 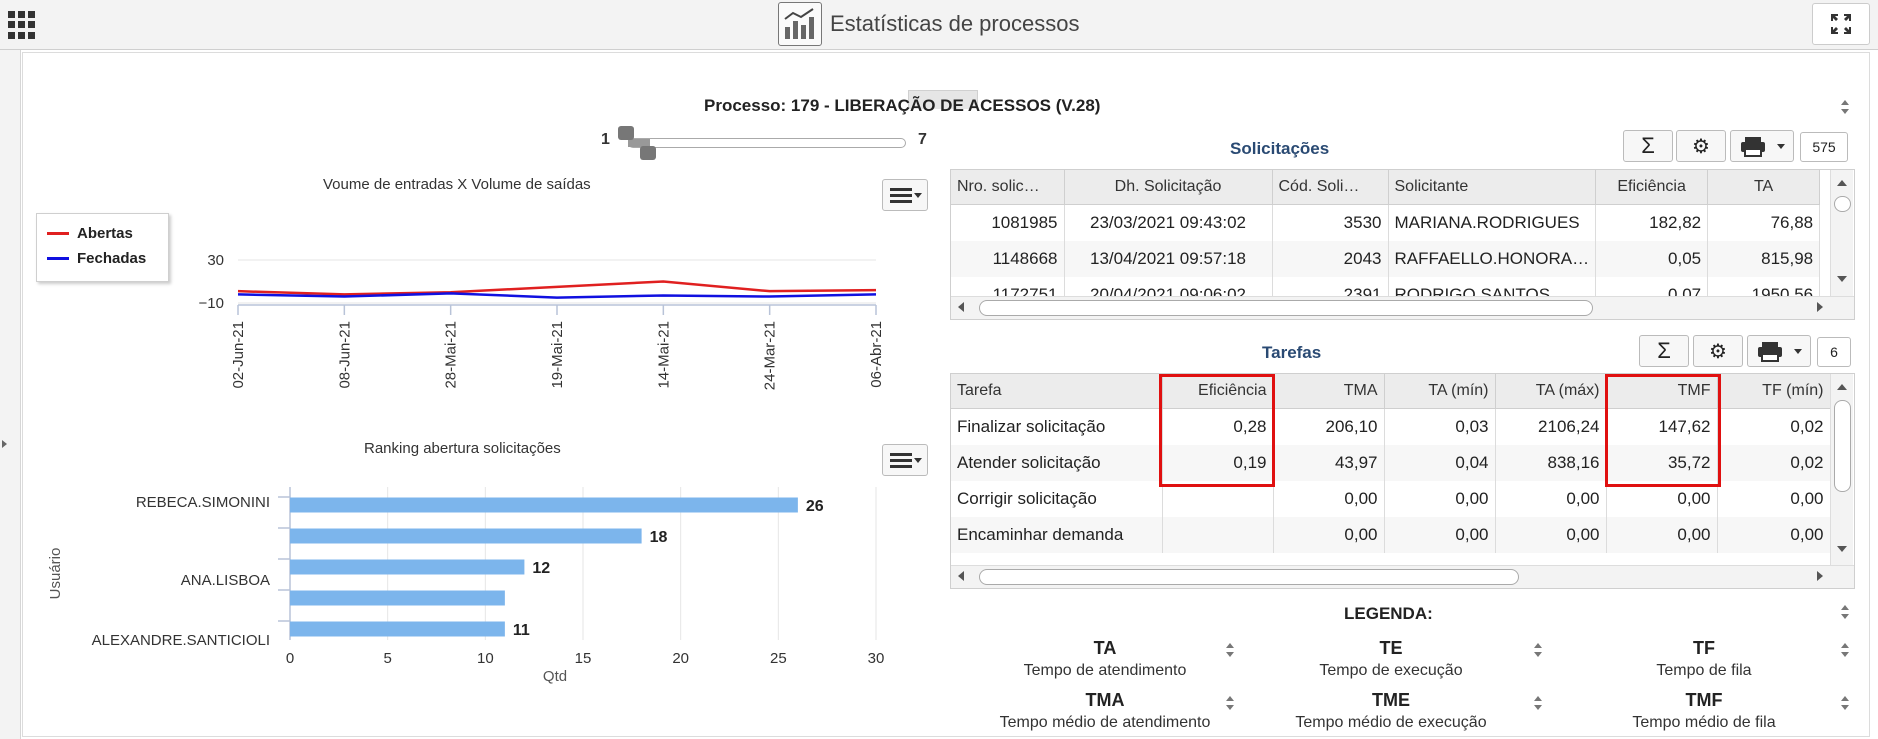 I want to click on column-header: TA (mín), so click(x=1440, y=391).